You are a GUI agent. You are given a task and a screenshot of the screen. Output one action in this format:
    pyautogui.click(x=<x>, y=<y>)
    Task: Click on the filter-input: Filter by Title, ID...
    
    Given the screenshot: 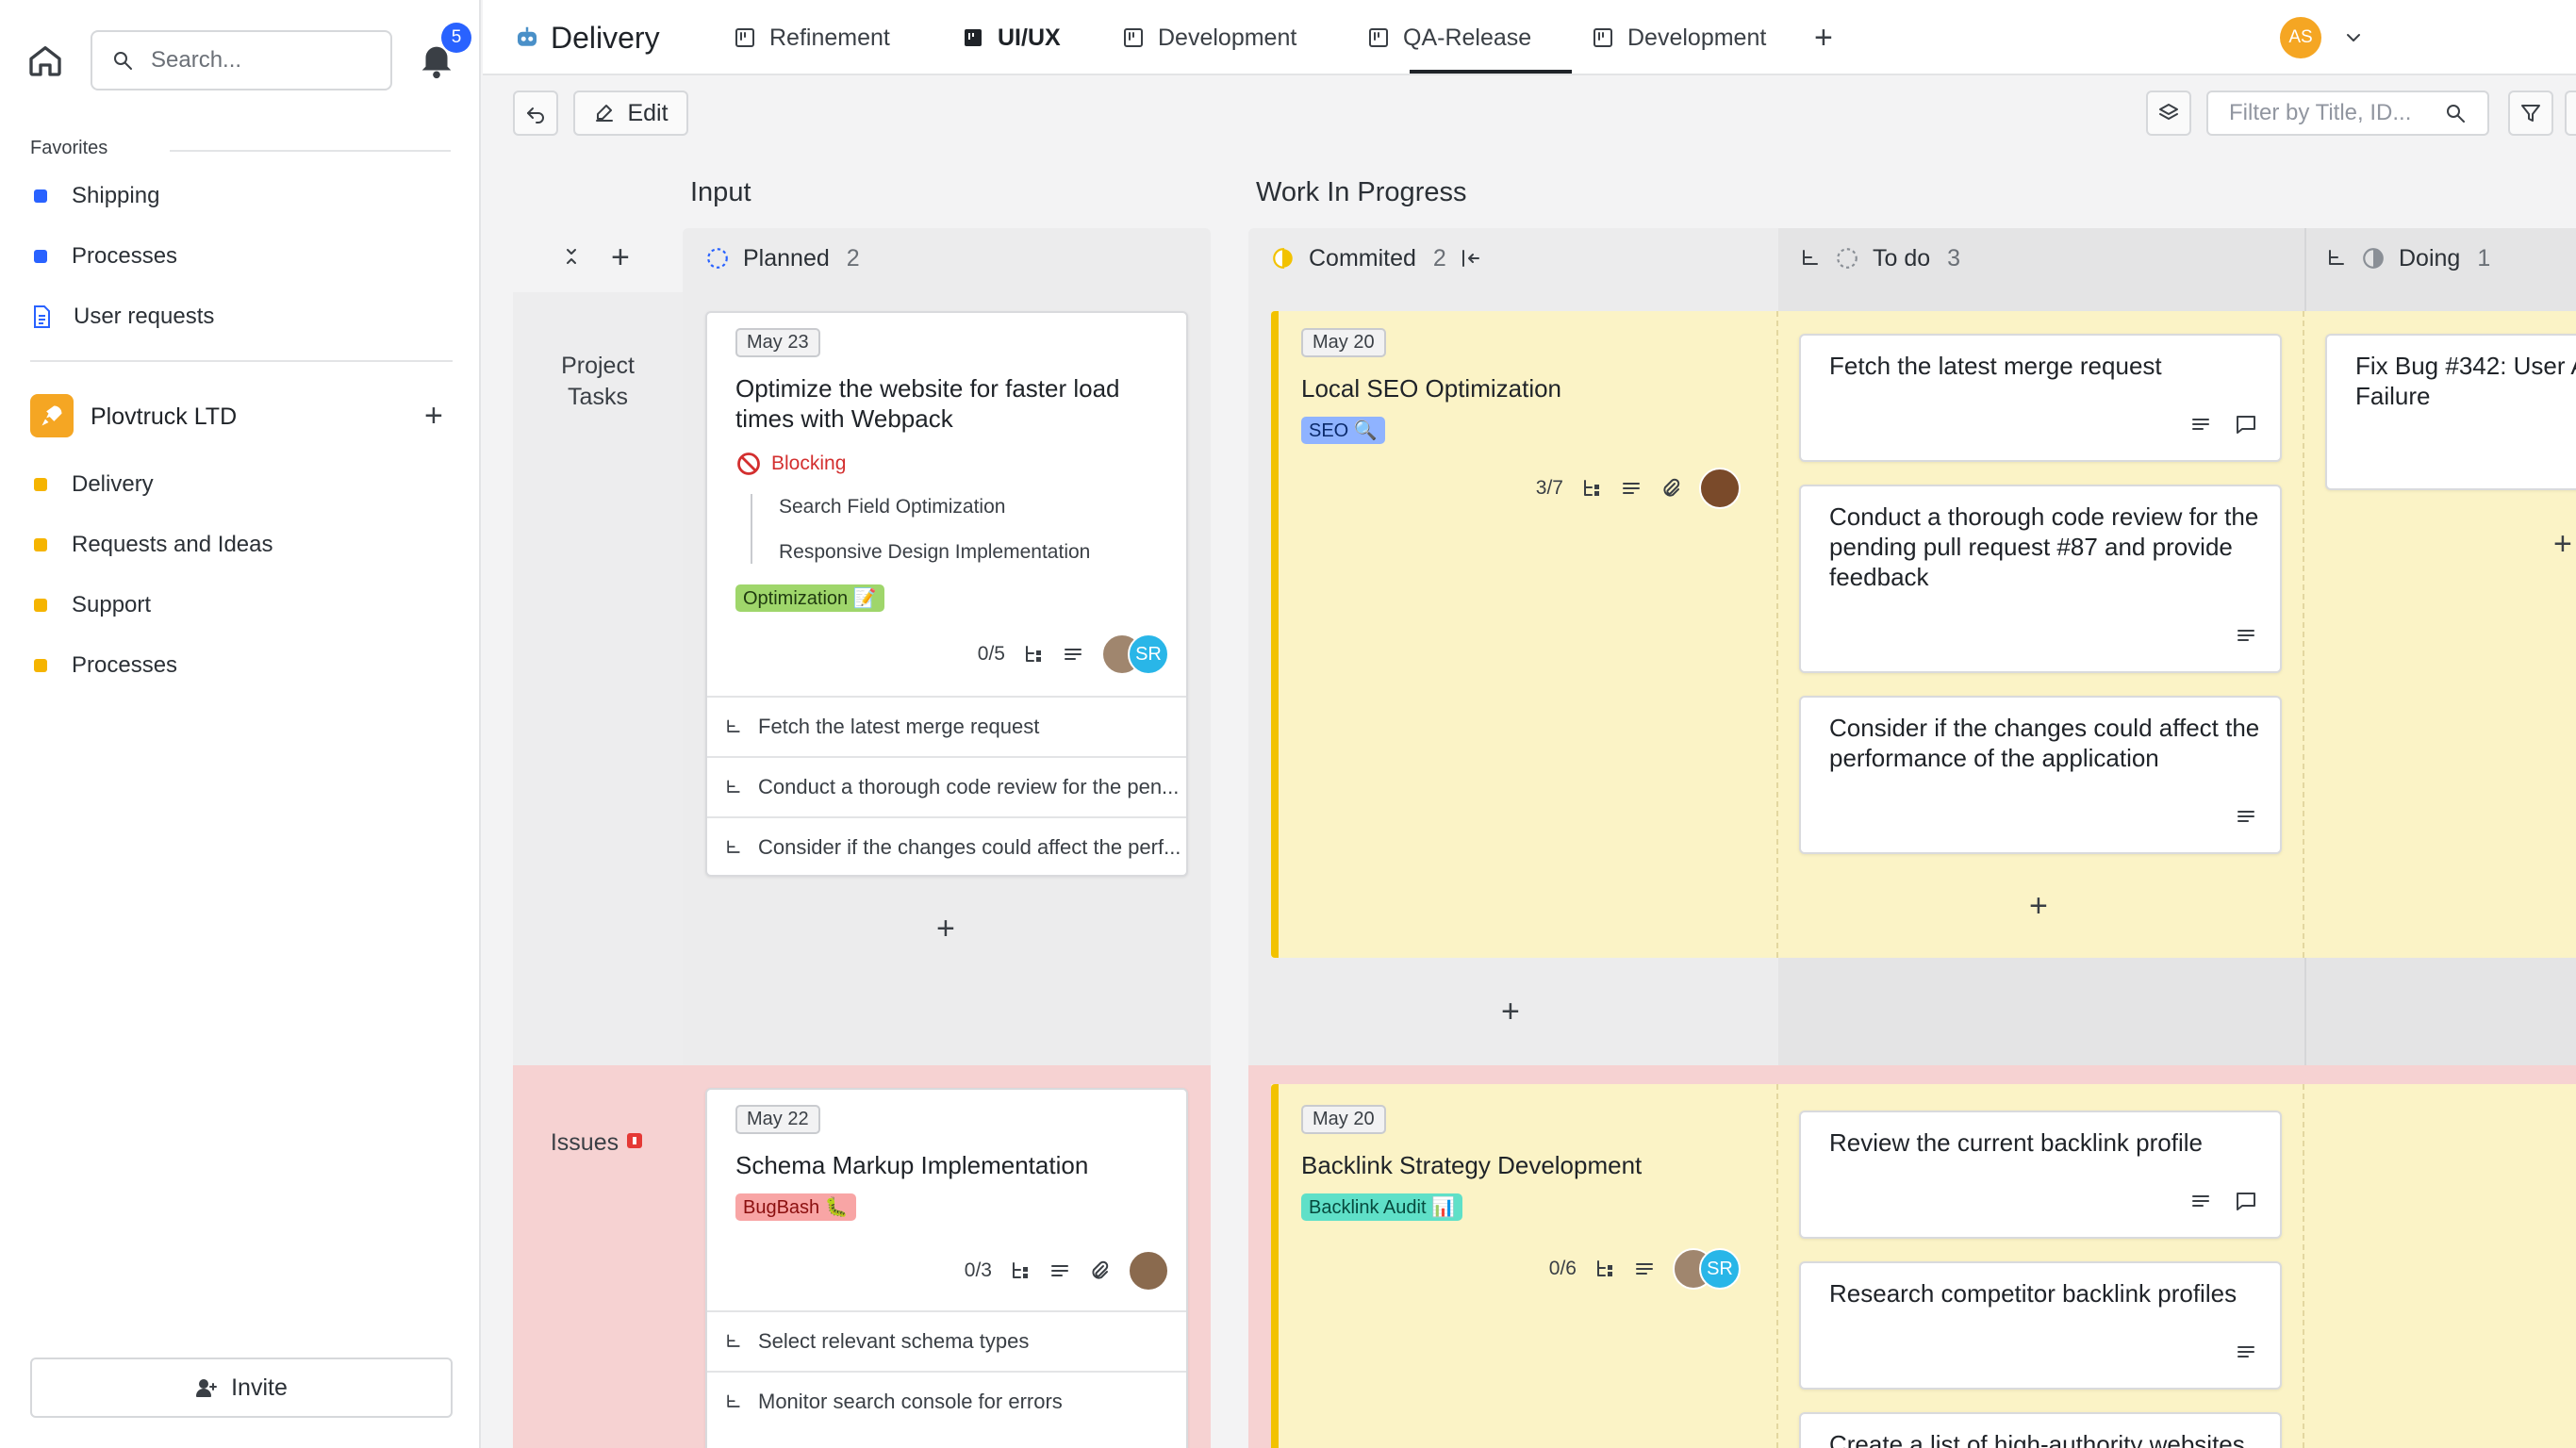 What is the action you would take?
    pyautogui.click(x=2347, y=113)
    